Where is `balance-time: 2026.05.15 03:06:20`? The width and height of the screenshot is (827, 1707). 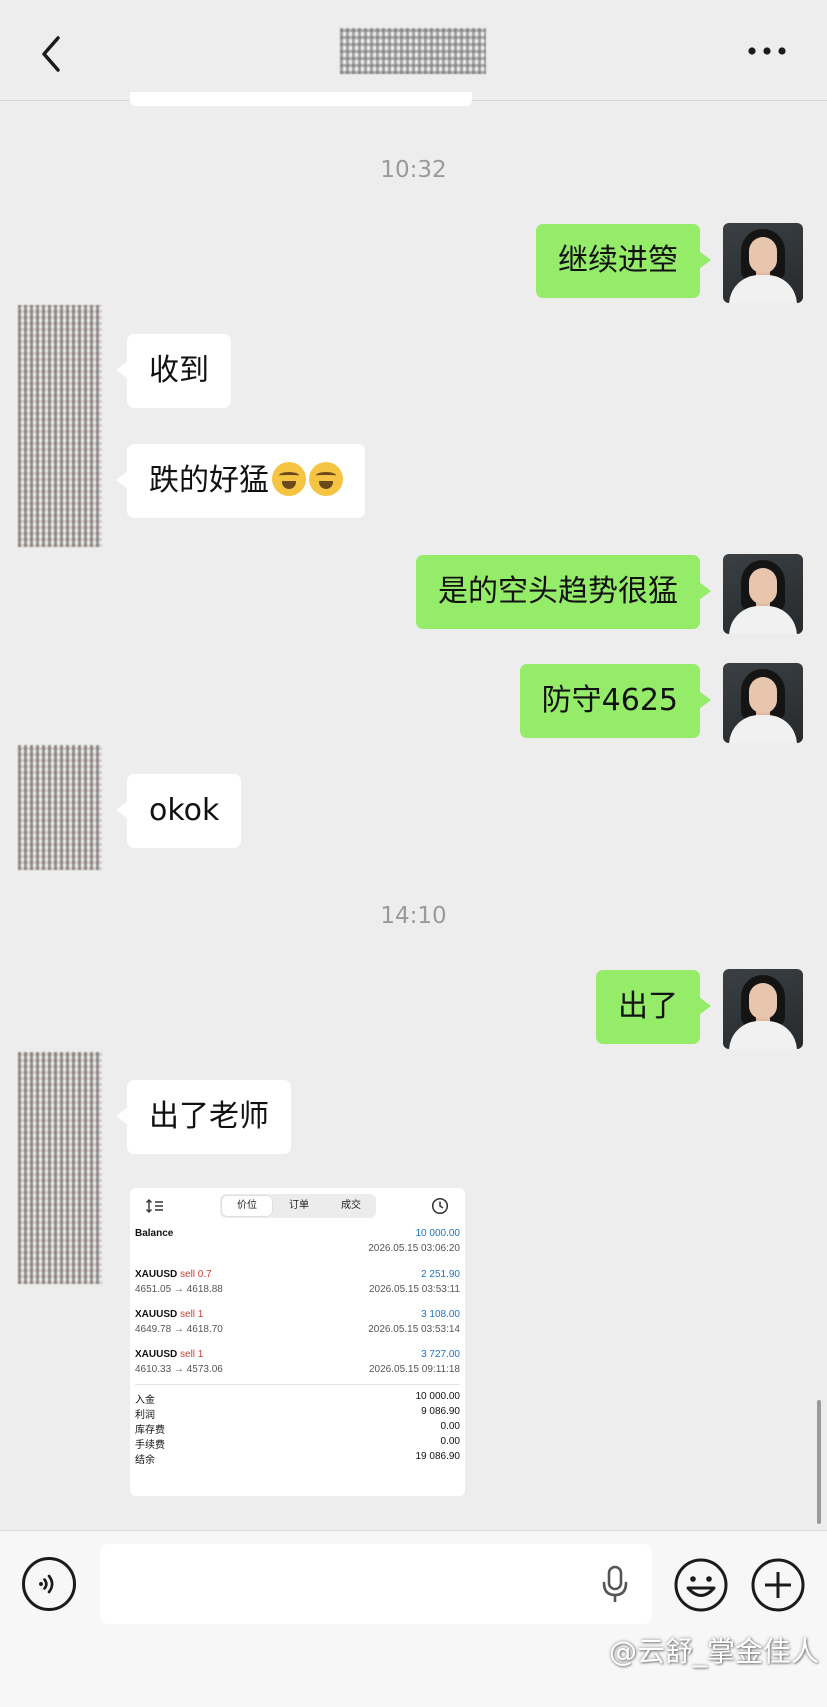
balance-time: 2026.05.15 03:06:20 is located at coordinates (414, 1248).